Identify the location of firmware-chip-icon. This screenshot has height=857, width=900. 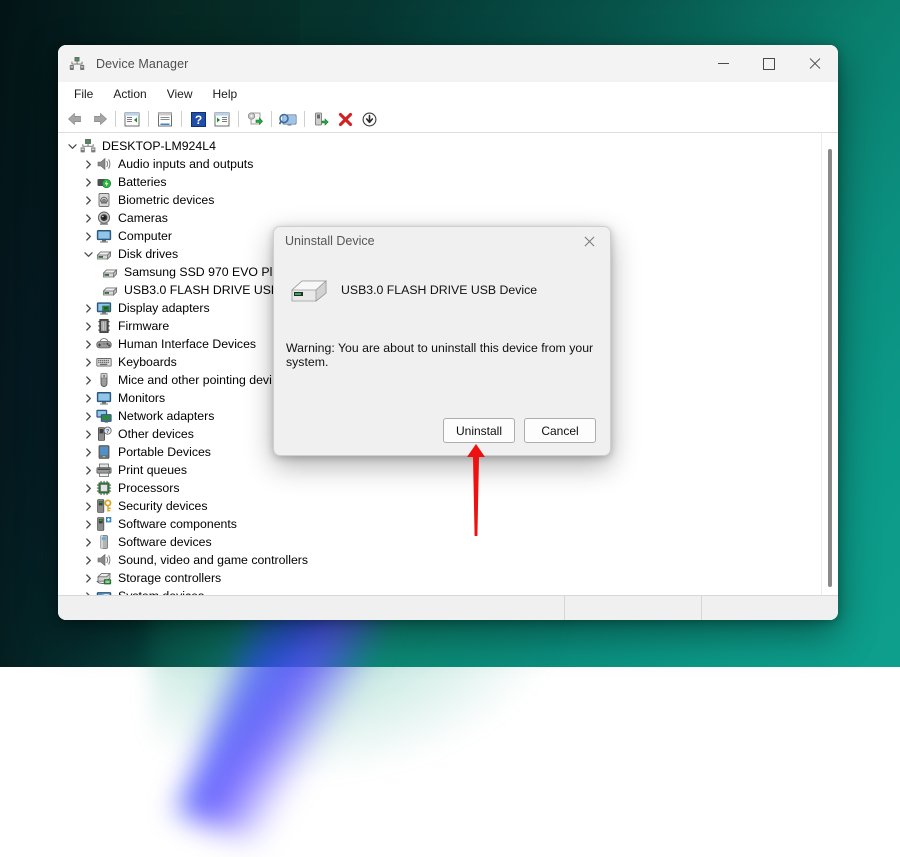
(104, 326).